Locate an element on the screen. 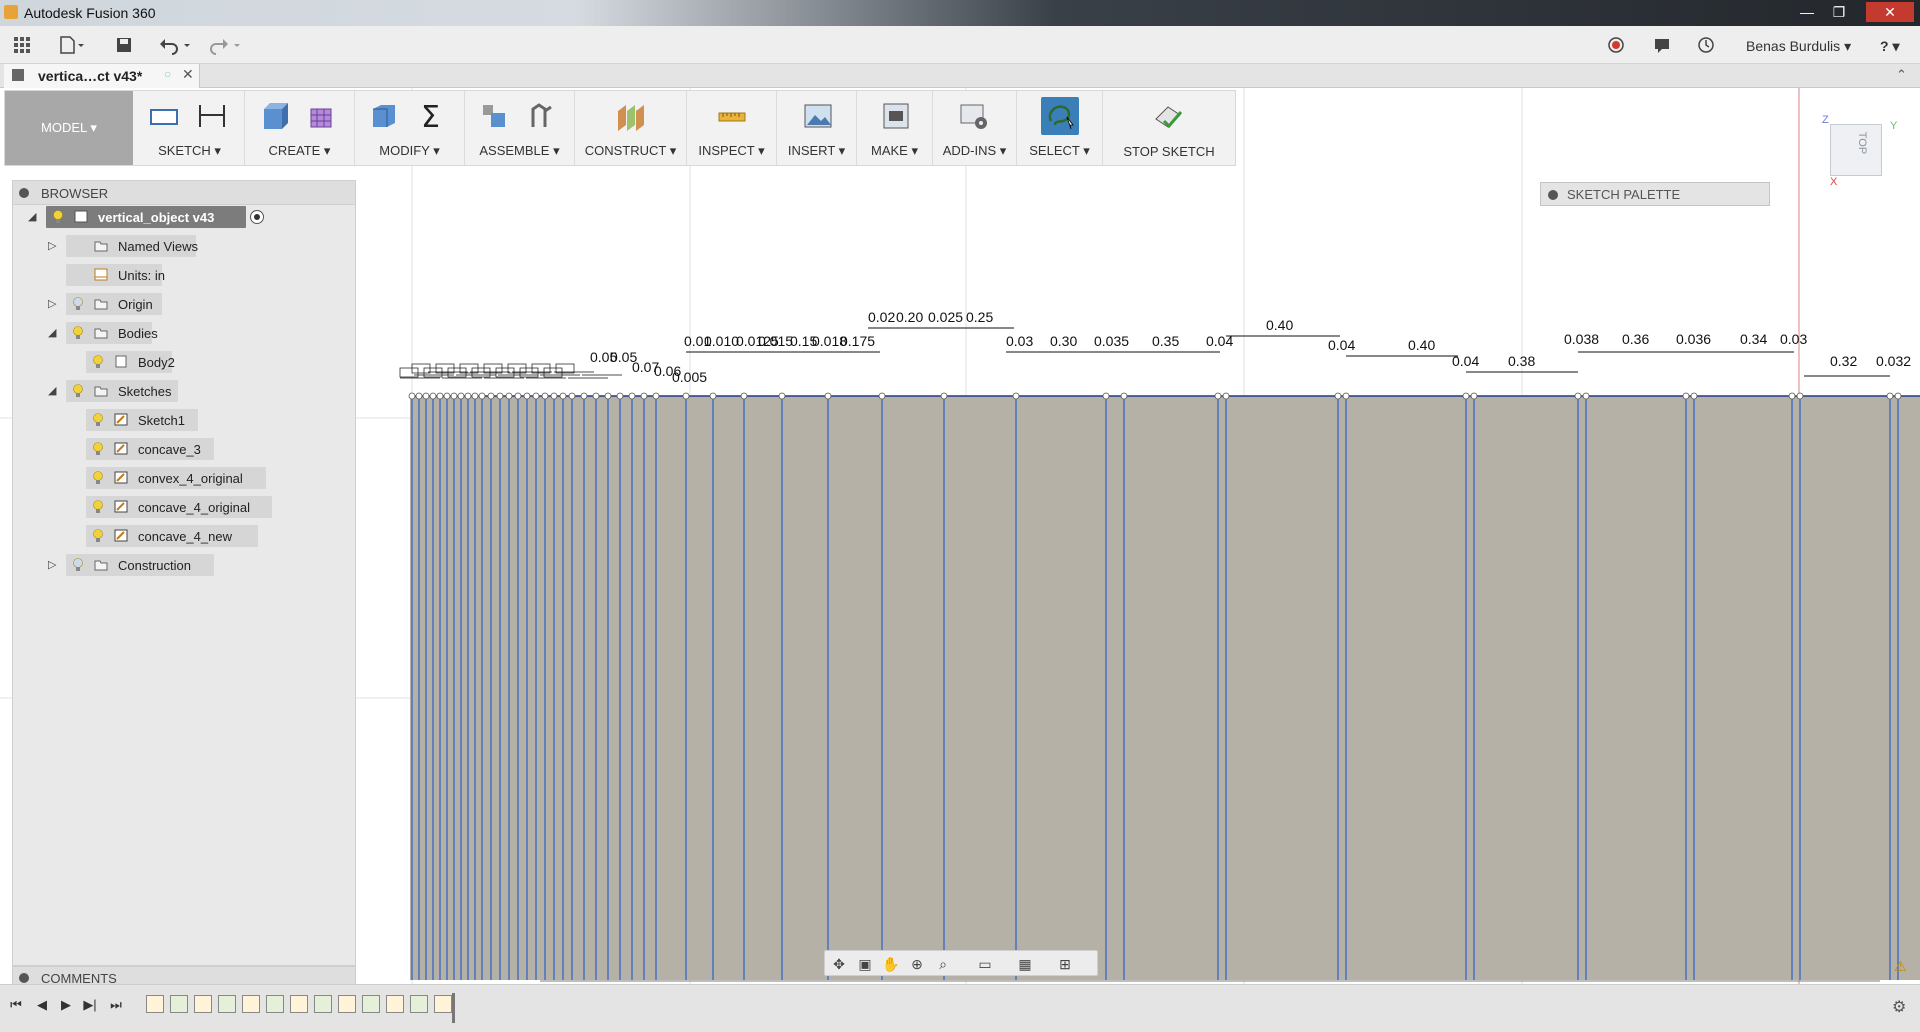 This screenshot has height=1032, width=1920. browser-tree-row: convex_4_original is located at coordinates (182, 478).